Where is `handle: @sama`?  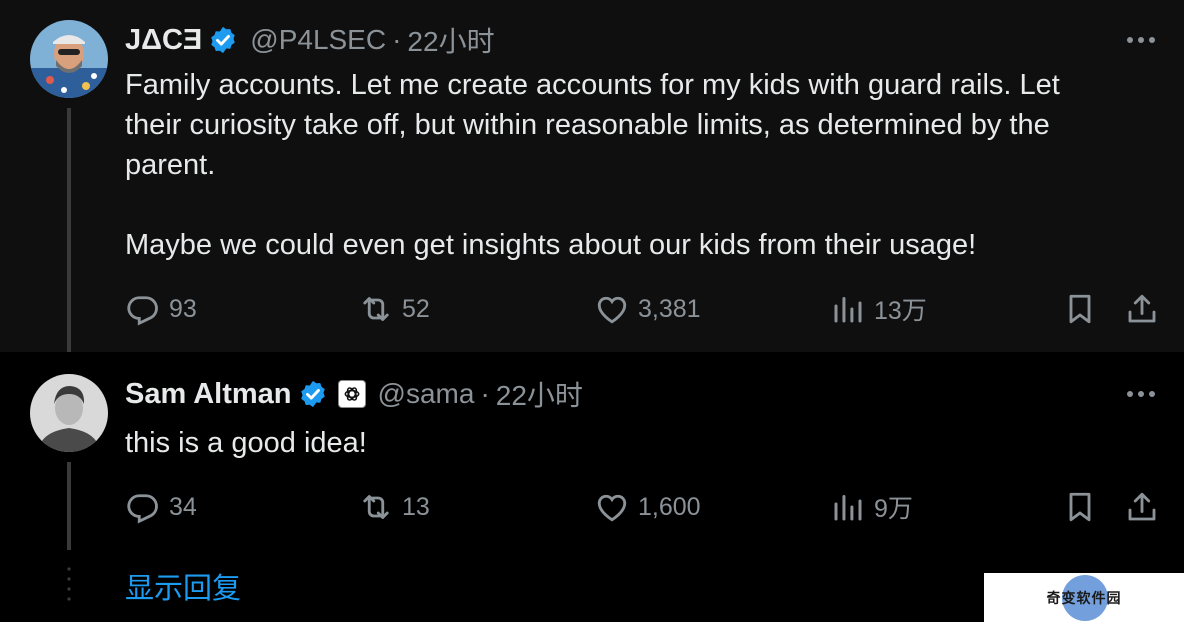 handle: @sama is located at coordinates (426, 394).